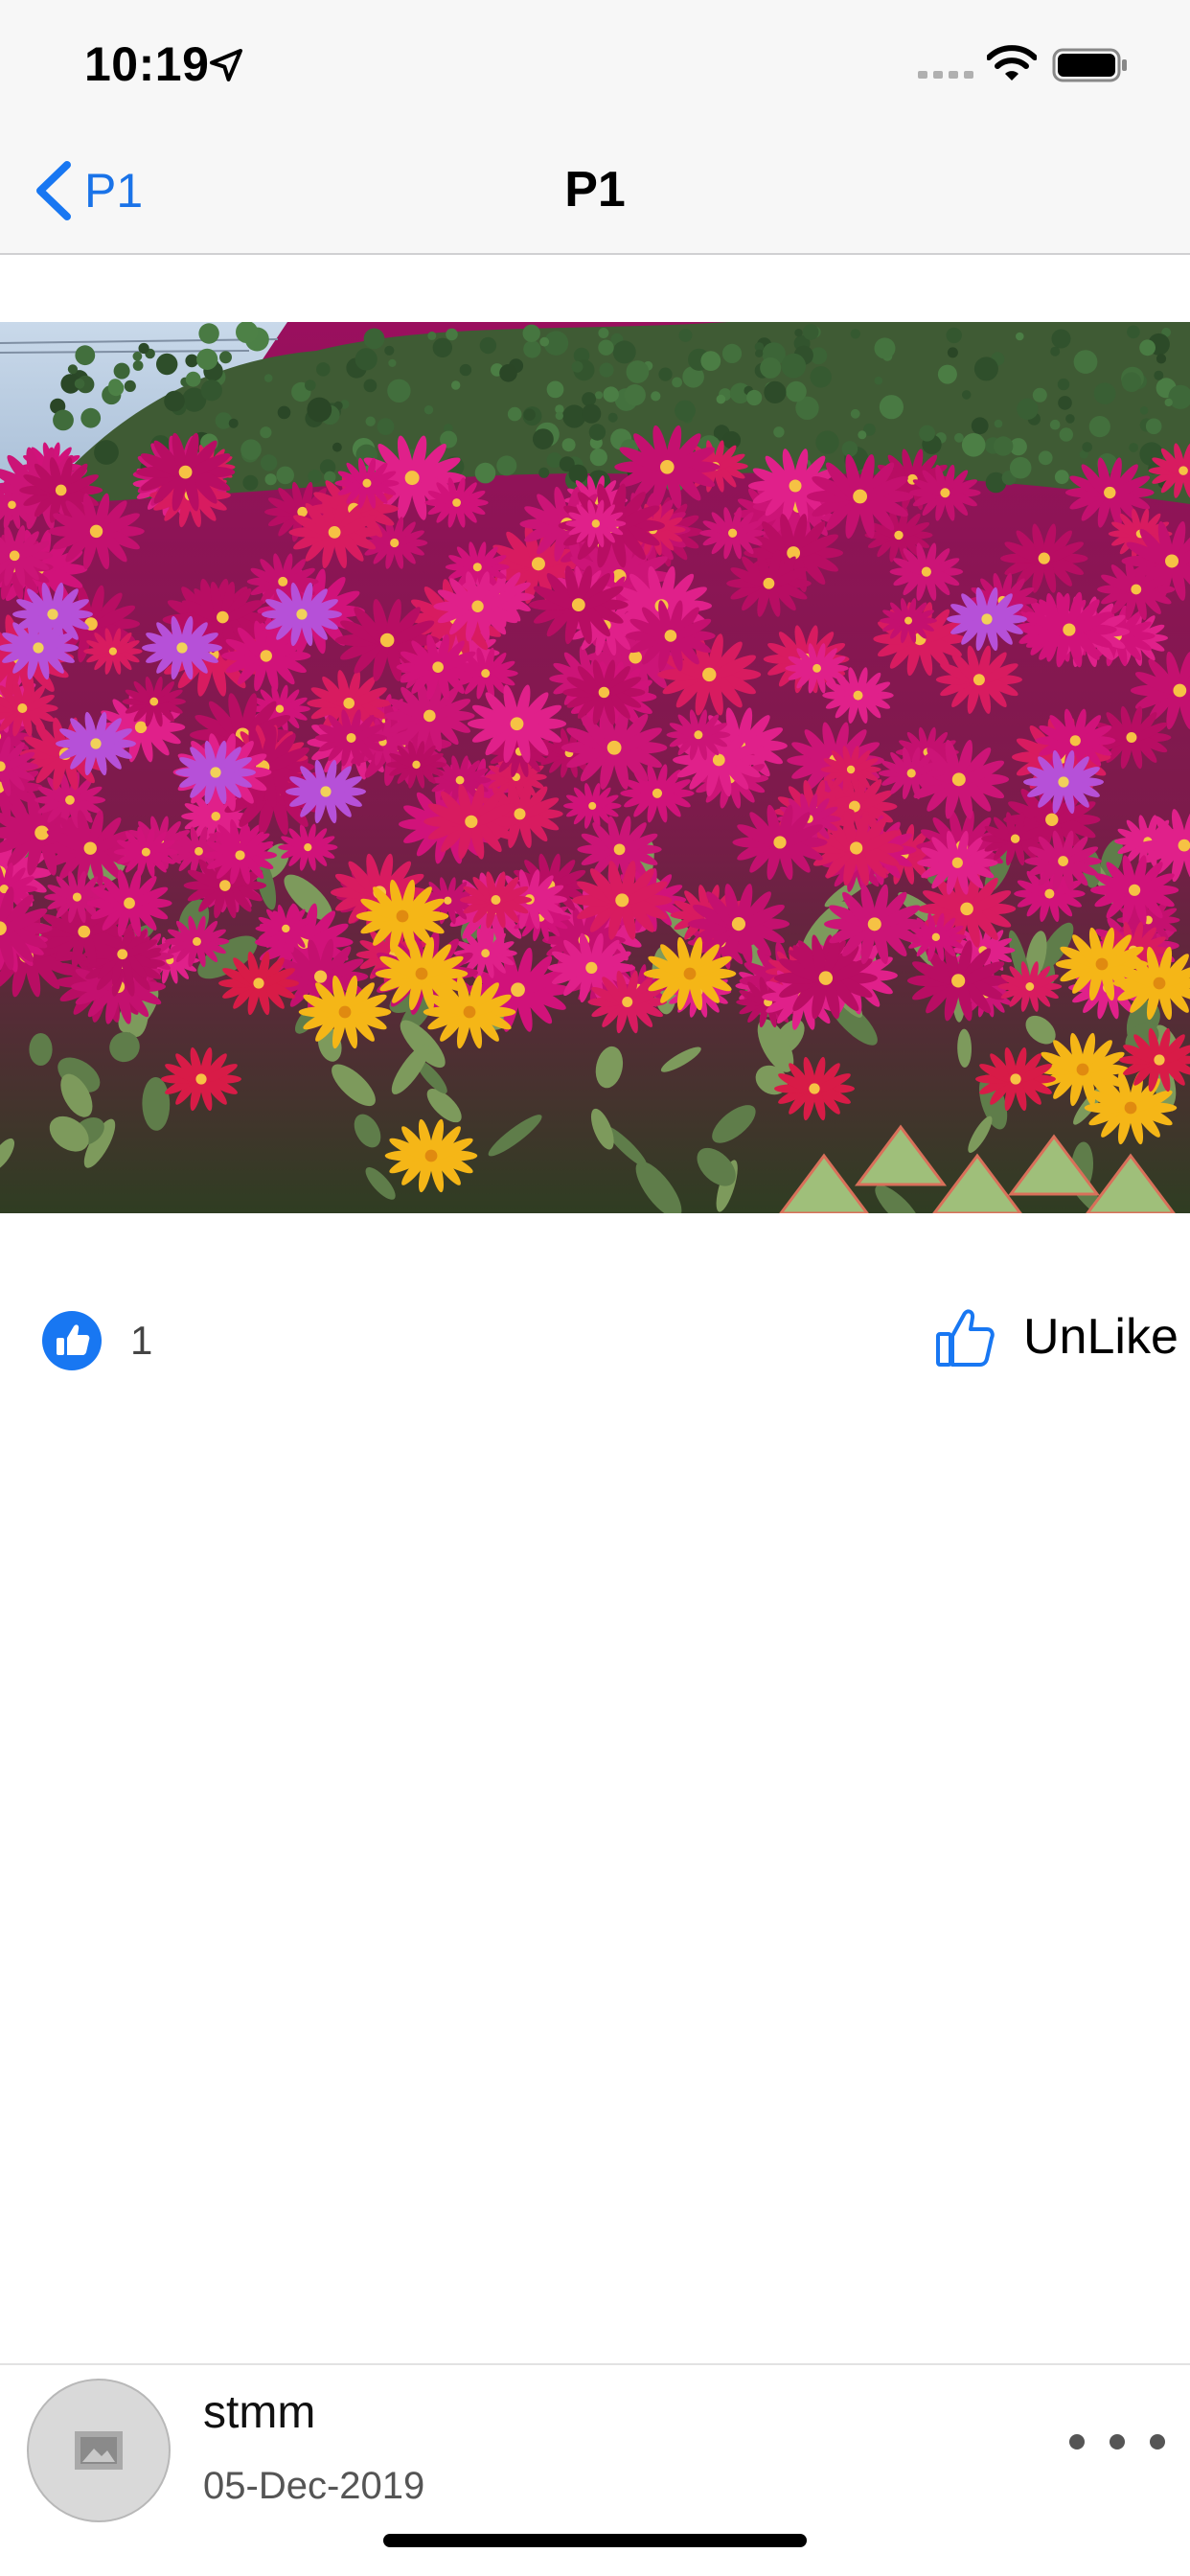 The width and height of the screenshot is (1190, 2576). What do you see at coordinates (1012, 63) in the screenshot?
I see `wifi-icon` at bounding box center [1012, 63].